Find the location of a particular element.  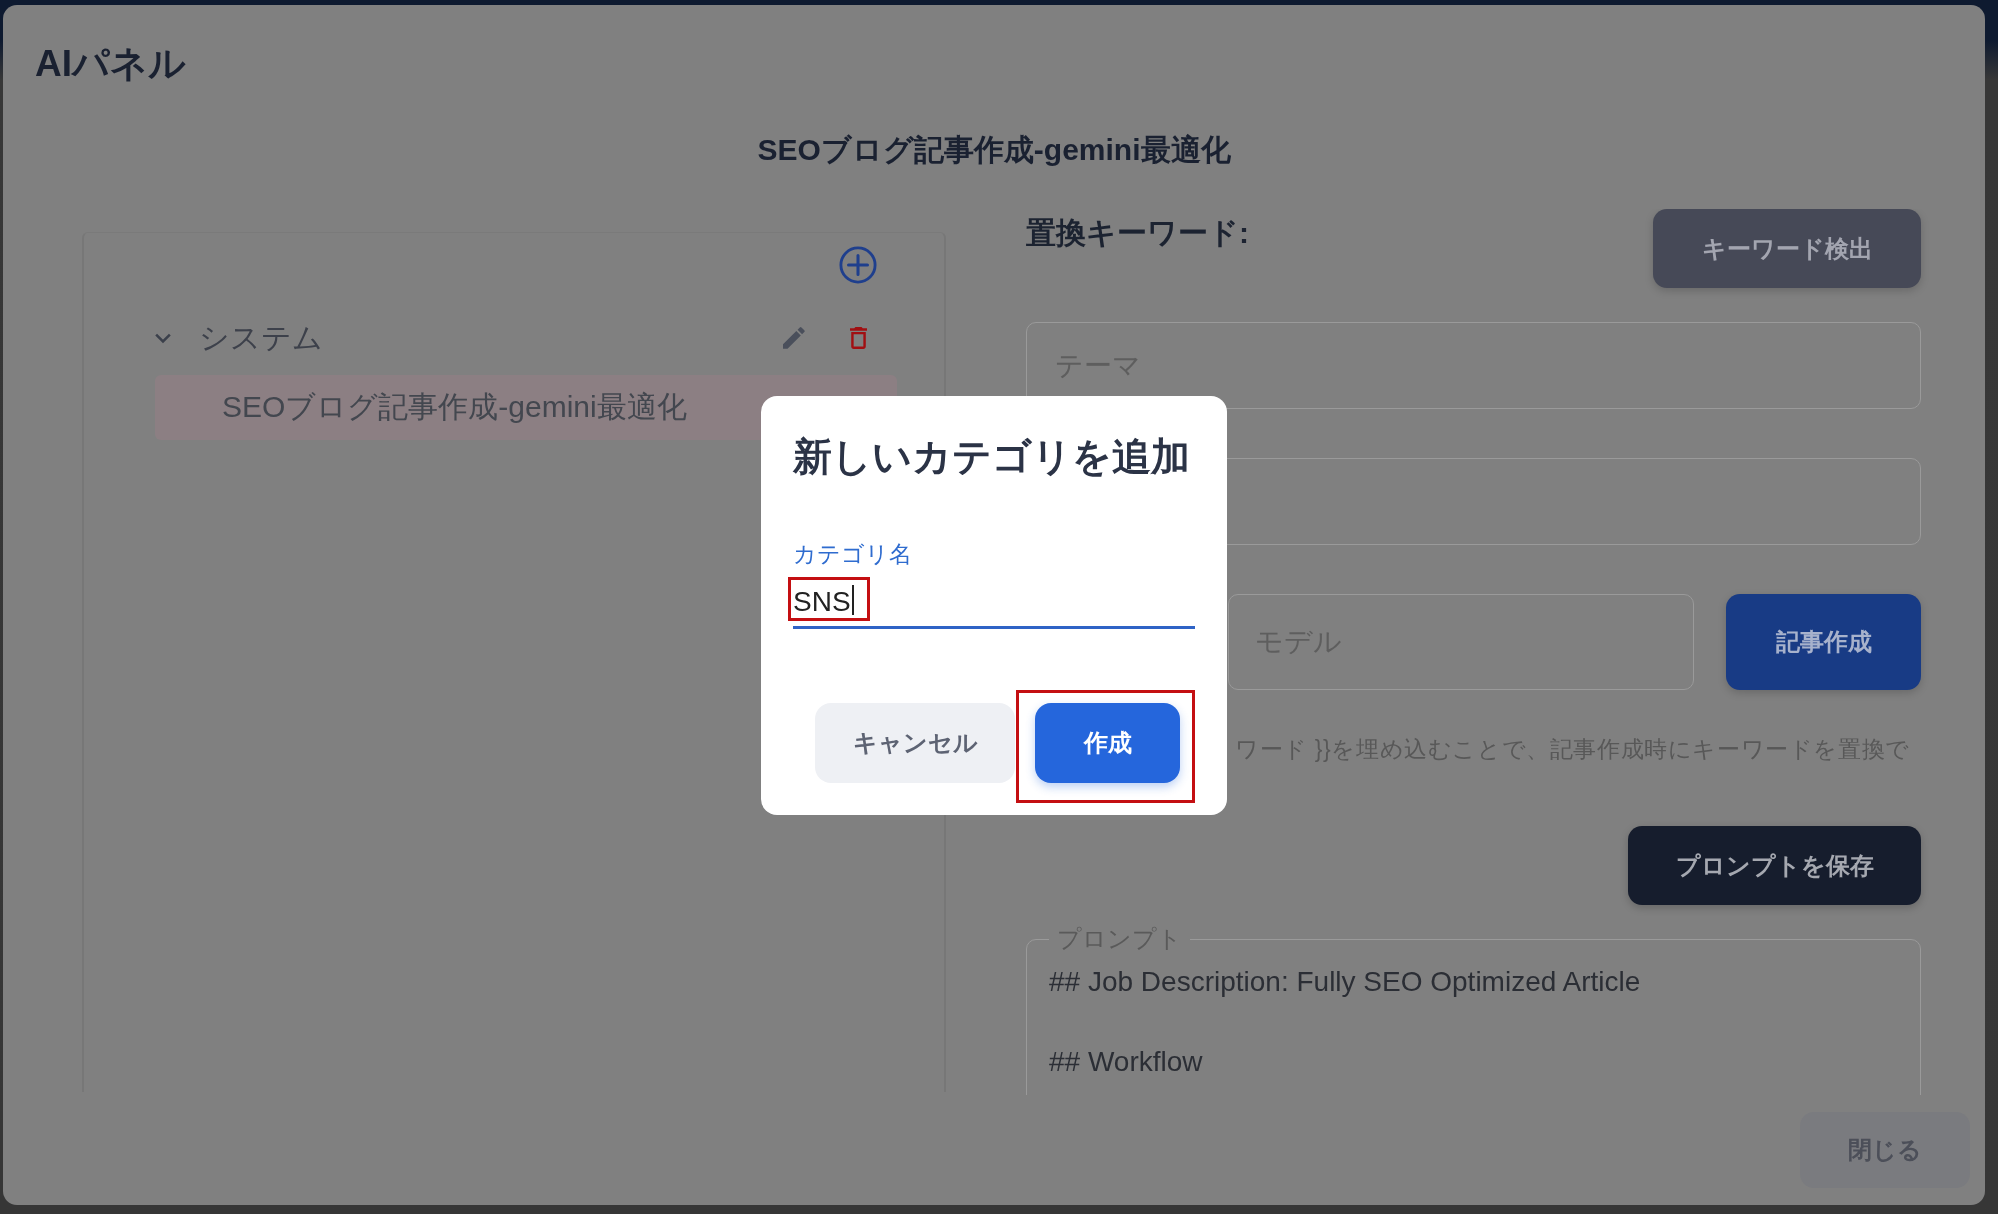

delete-icon is located at coordinates (858, 338).